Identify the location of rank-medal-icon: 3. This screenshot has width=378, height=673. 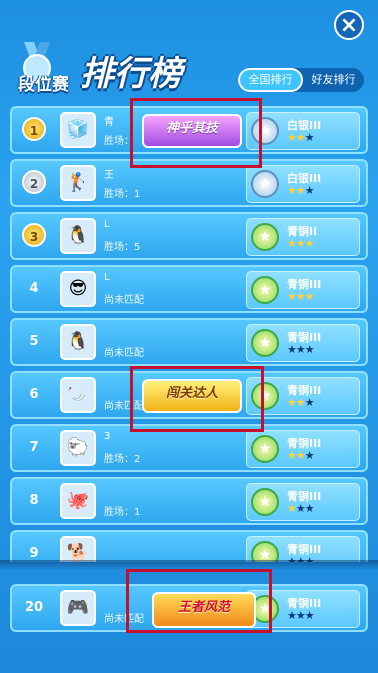
(34, 235).